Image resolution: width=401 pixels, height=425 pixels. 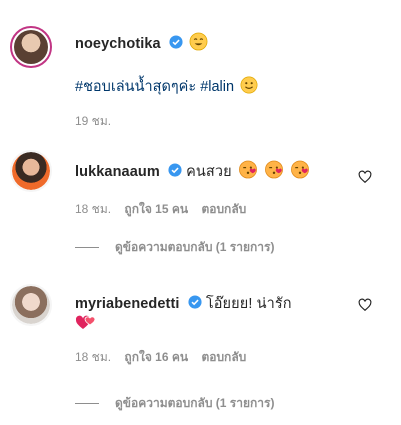 I want to click on comment-2-like-heart-icon, so click(x=365, y=305).